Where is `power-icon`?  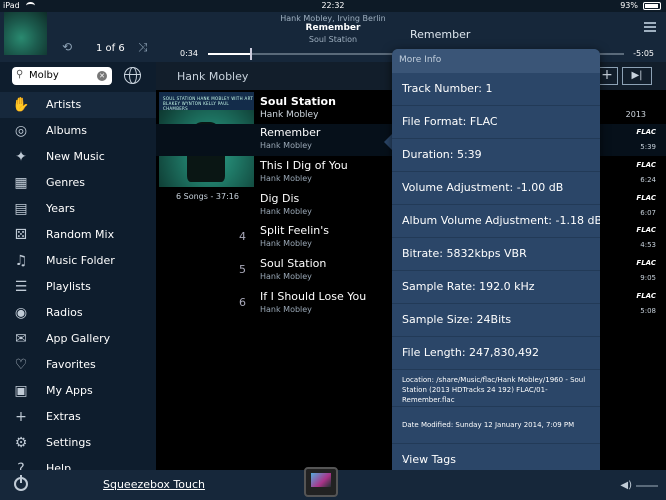 power-icon is located at coordinates (21, 483).